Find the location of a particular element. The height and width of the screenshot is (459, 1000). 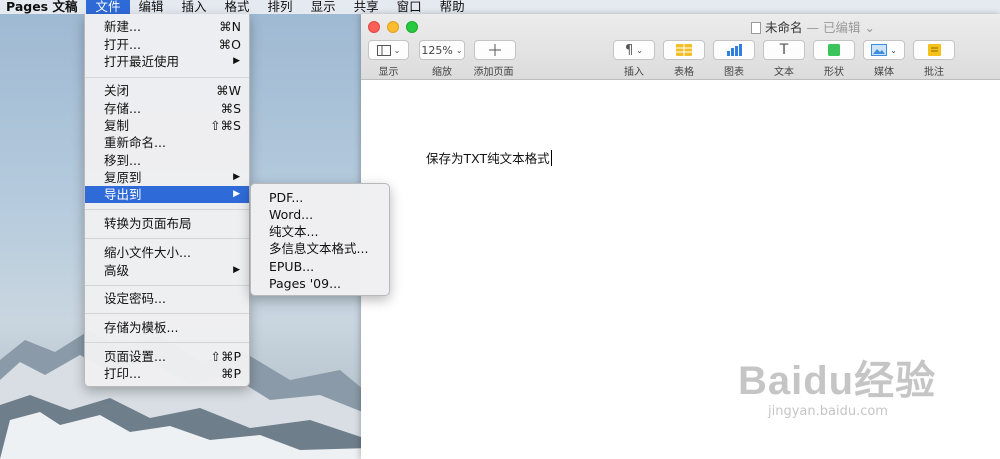

menu-item-open: 打开... ⌘O is located at coordinates (167, 44).